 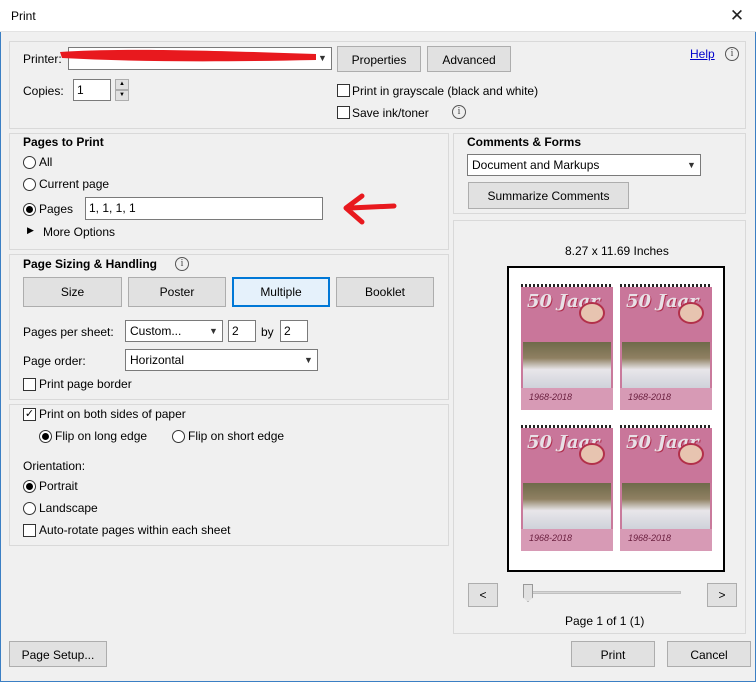 I want to click on short-edge-label: Flip on short edge, so click(x=236, y=436).